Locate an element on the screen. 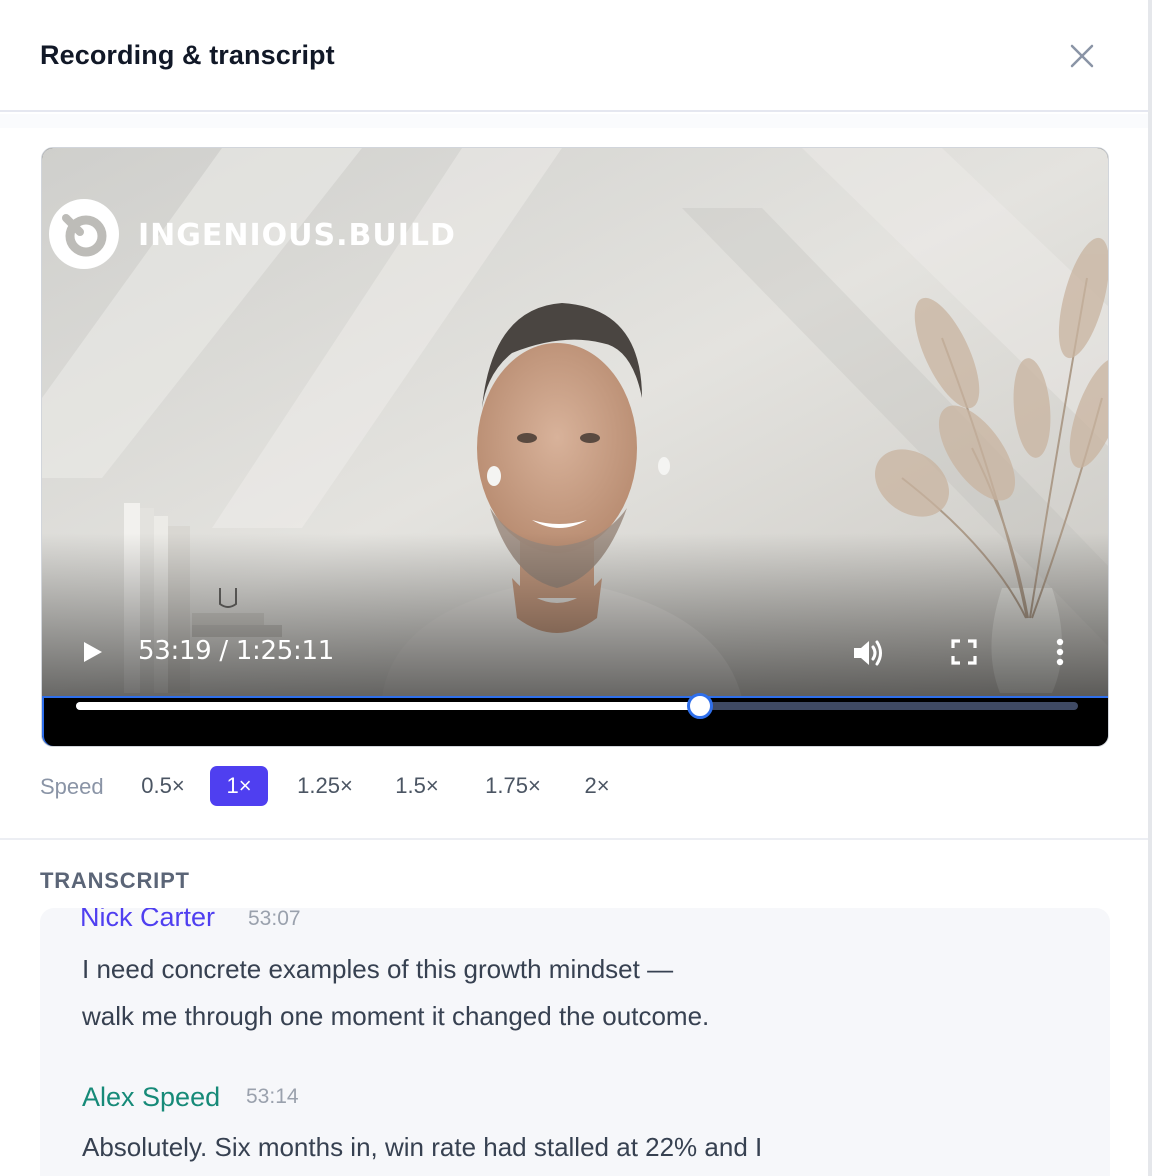 Image resolution: width=1152 pixels, height=1176 pixels. volume-icon is located at coordinates (868, 653).